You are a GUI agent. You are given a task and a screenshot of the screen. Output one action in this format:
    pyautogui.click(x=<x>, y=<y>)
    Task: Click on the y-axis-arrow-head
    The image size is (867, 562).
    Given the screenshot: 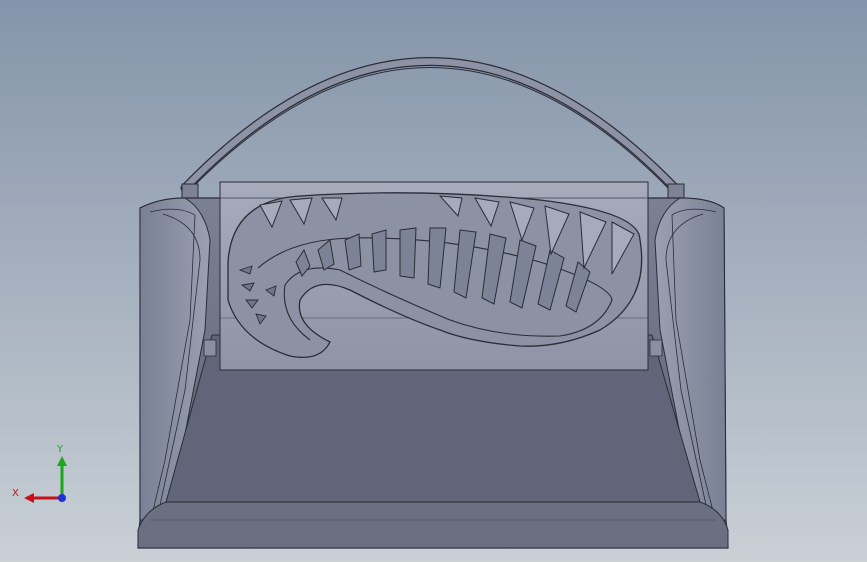 What is the action you would take?
    pyautogui.click(x=62, y=461)
    